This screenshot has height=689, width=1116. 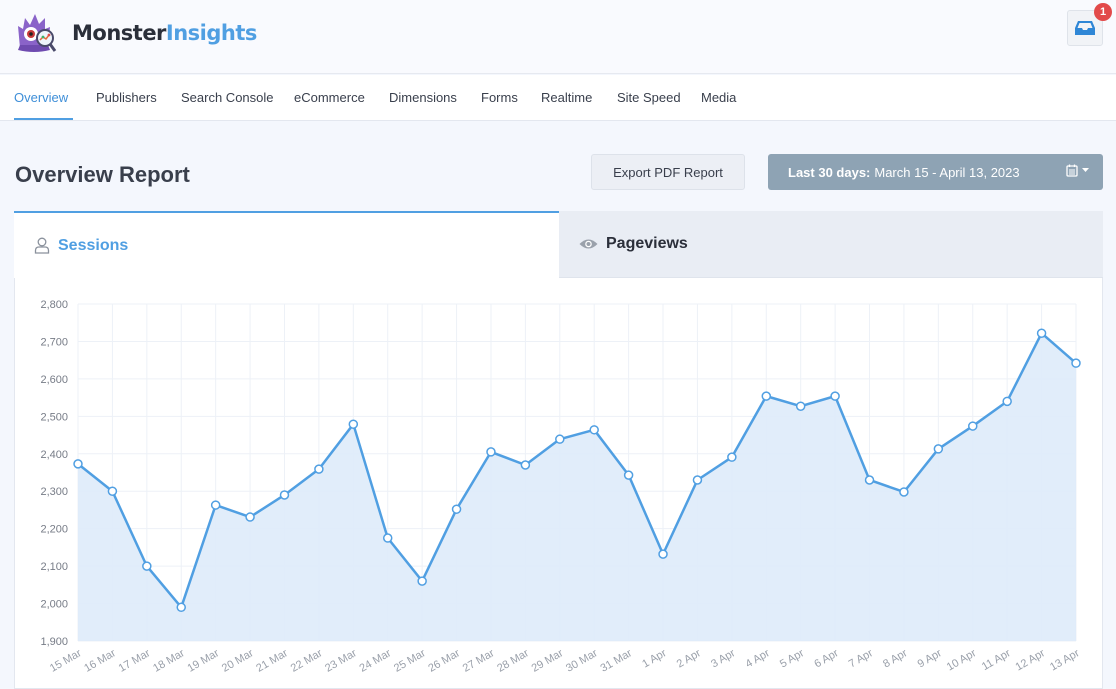 I want to click on x-tick-label: 1 Apr, so click(x=654, y=658).